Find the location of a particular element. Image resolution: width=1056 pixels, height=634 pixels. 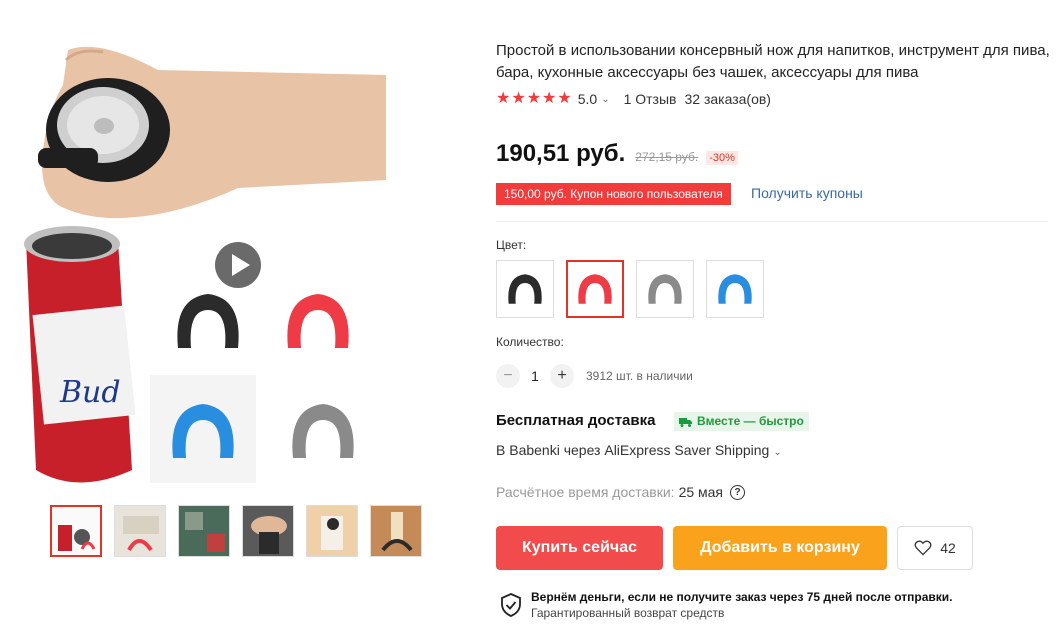

divider is located at coordinates (772, 221).